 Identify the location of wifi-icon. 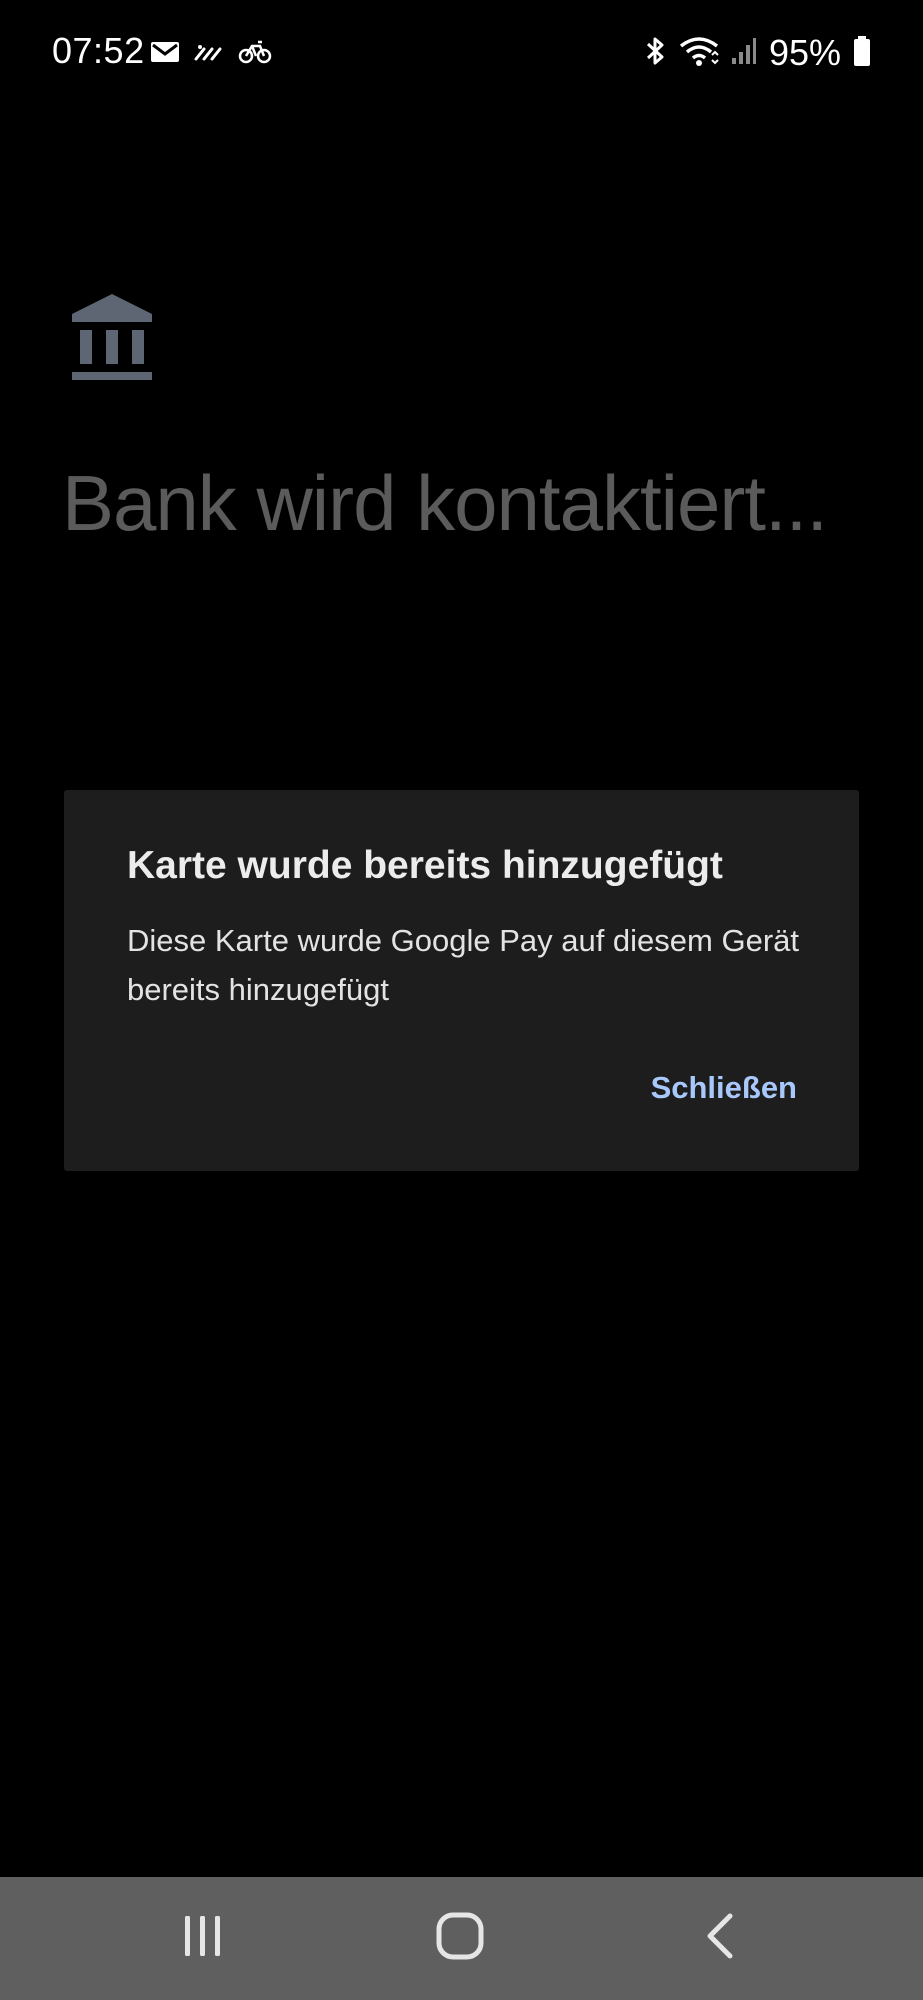
(699, 53).